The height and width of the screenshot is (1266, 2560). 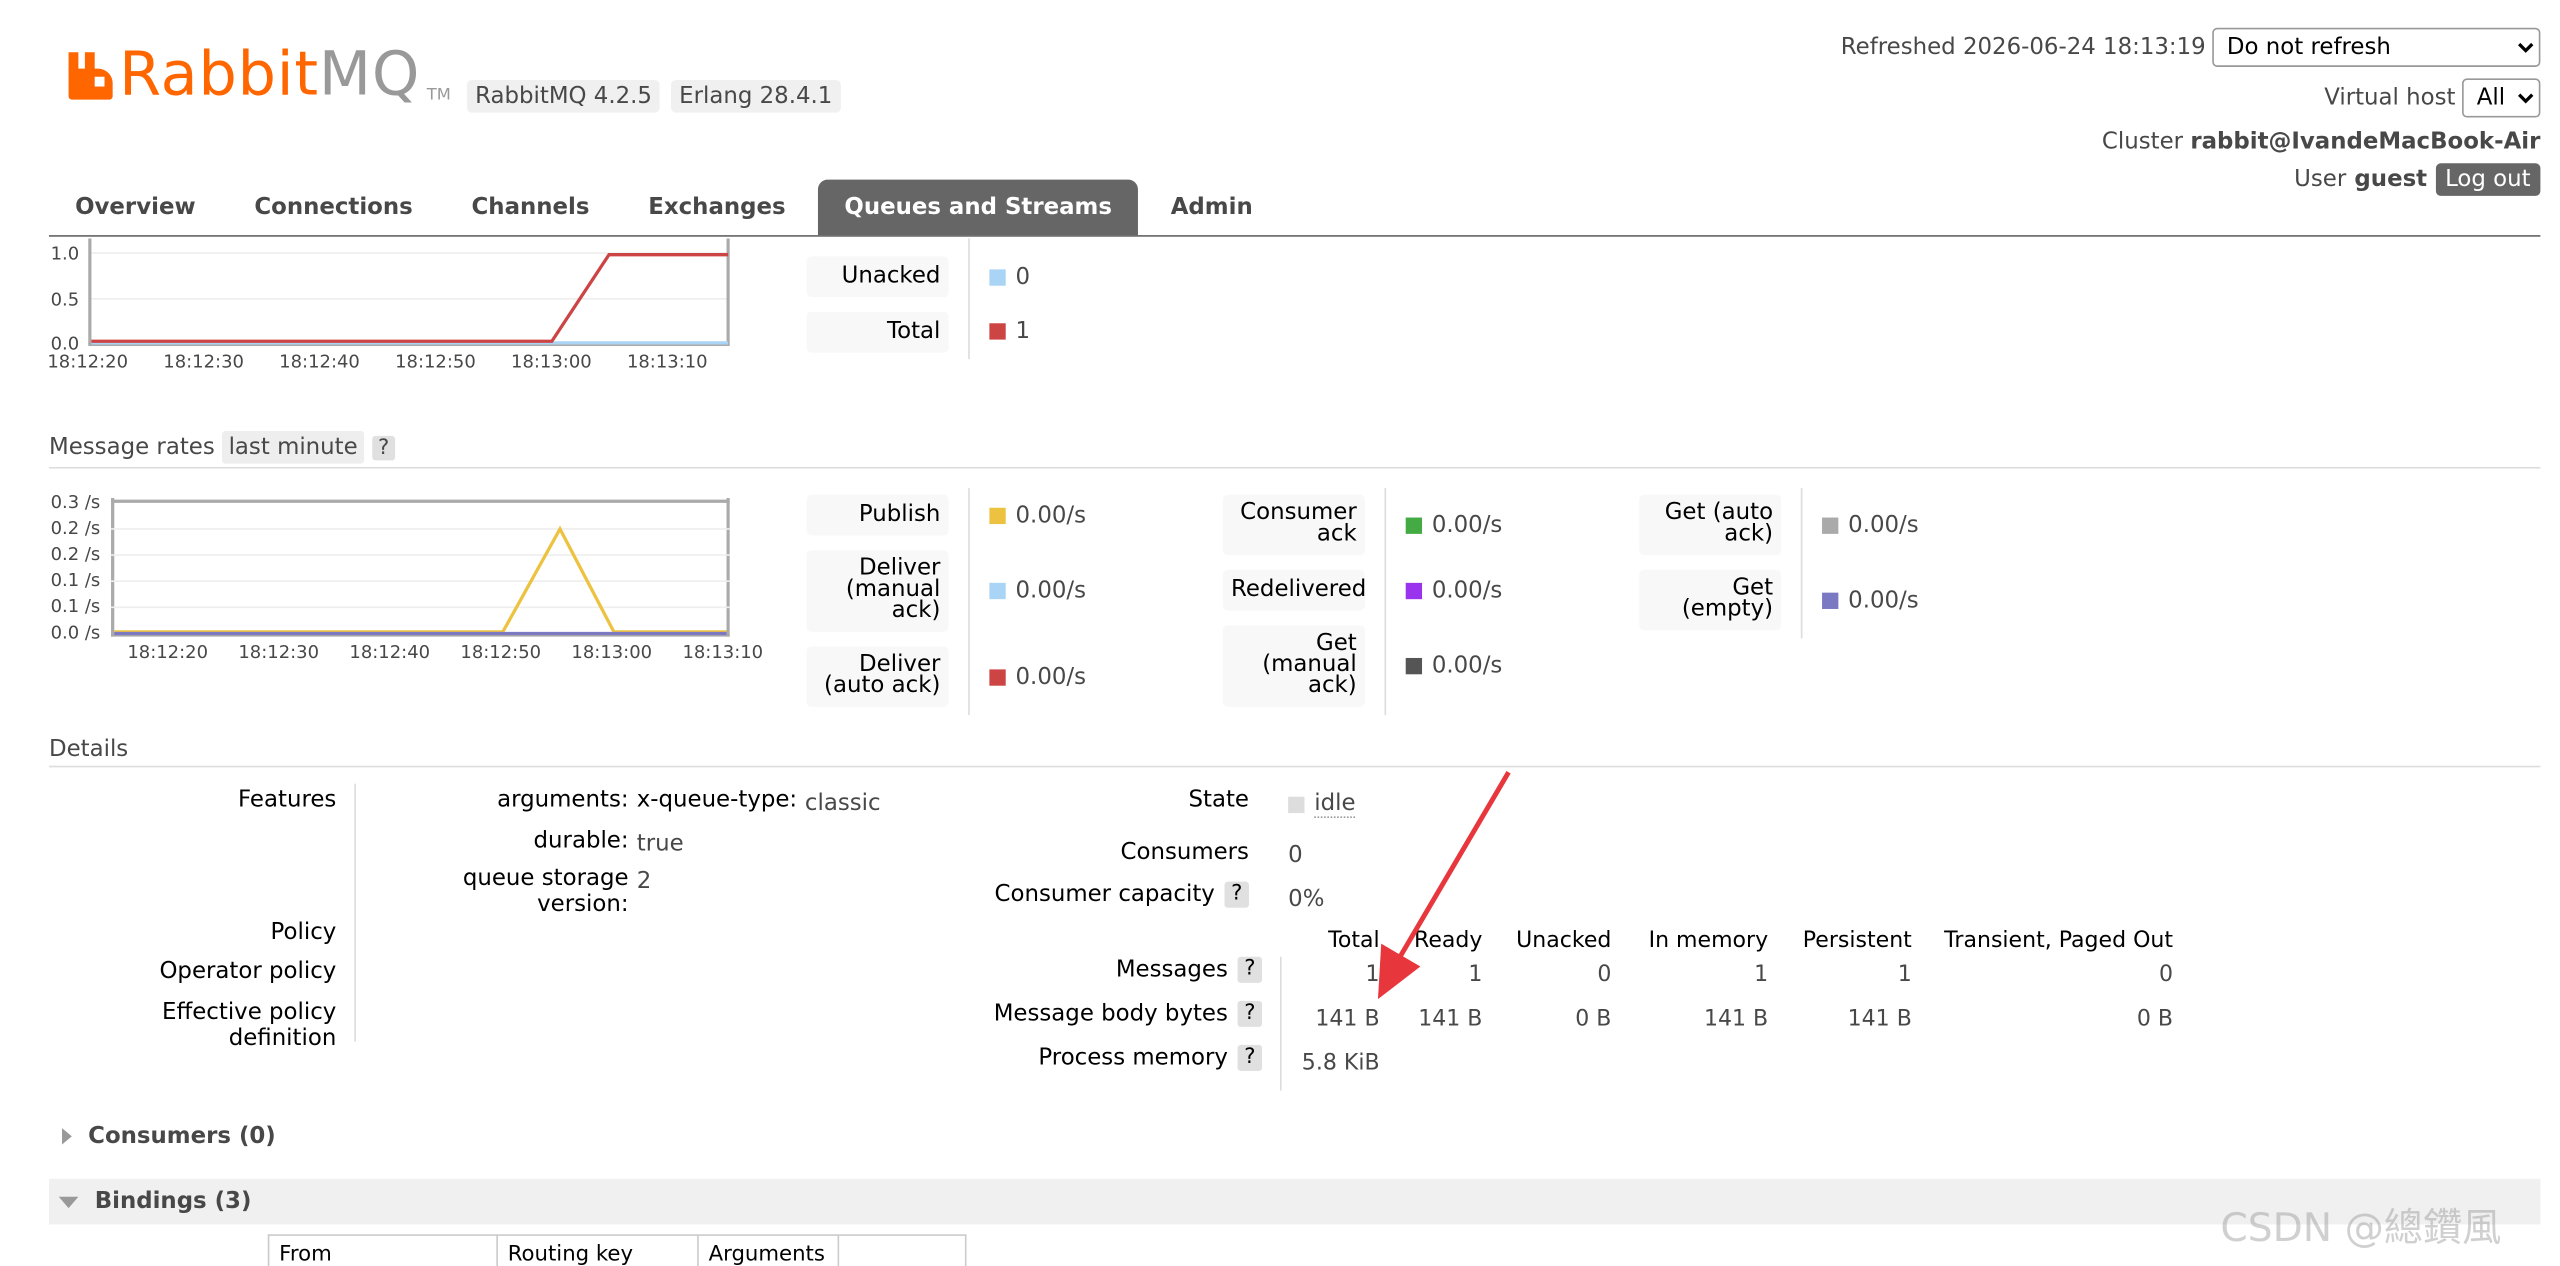 What do you see at coordinates (1184, 852) in the screenshot?
I see `consumers-label: Consumers` at bounding box center [1184, 852].